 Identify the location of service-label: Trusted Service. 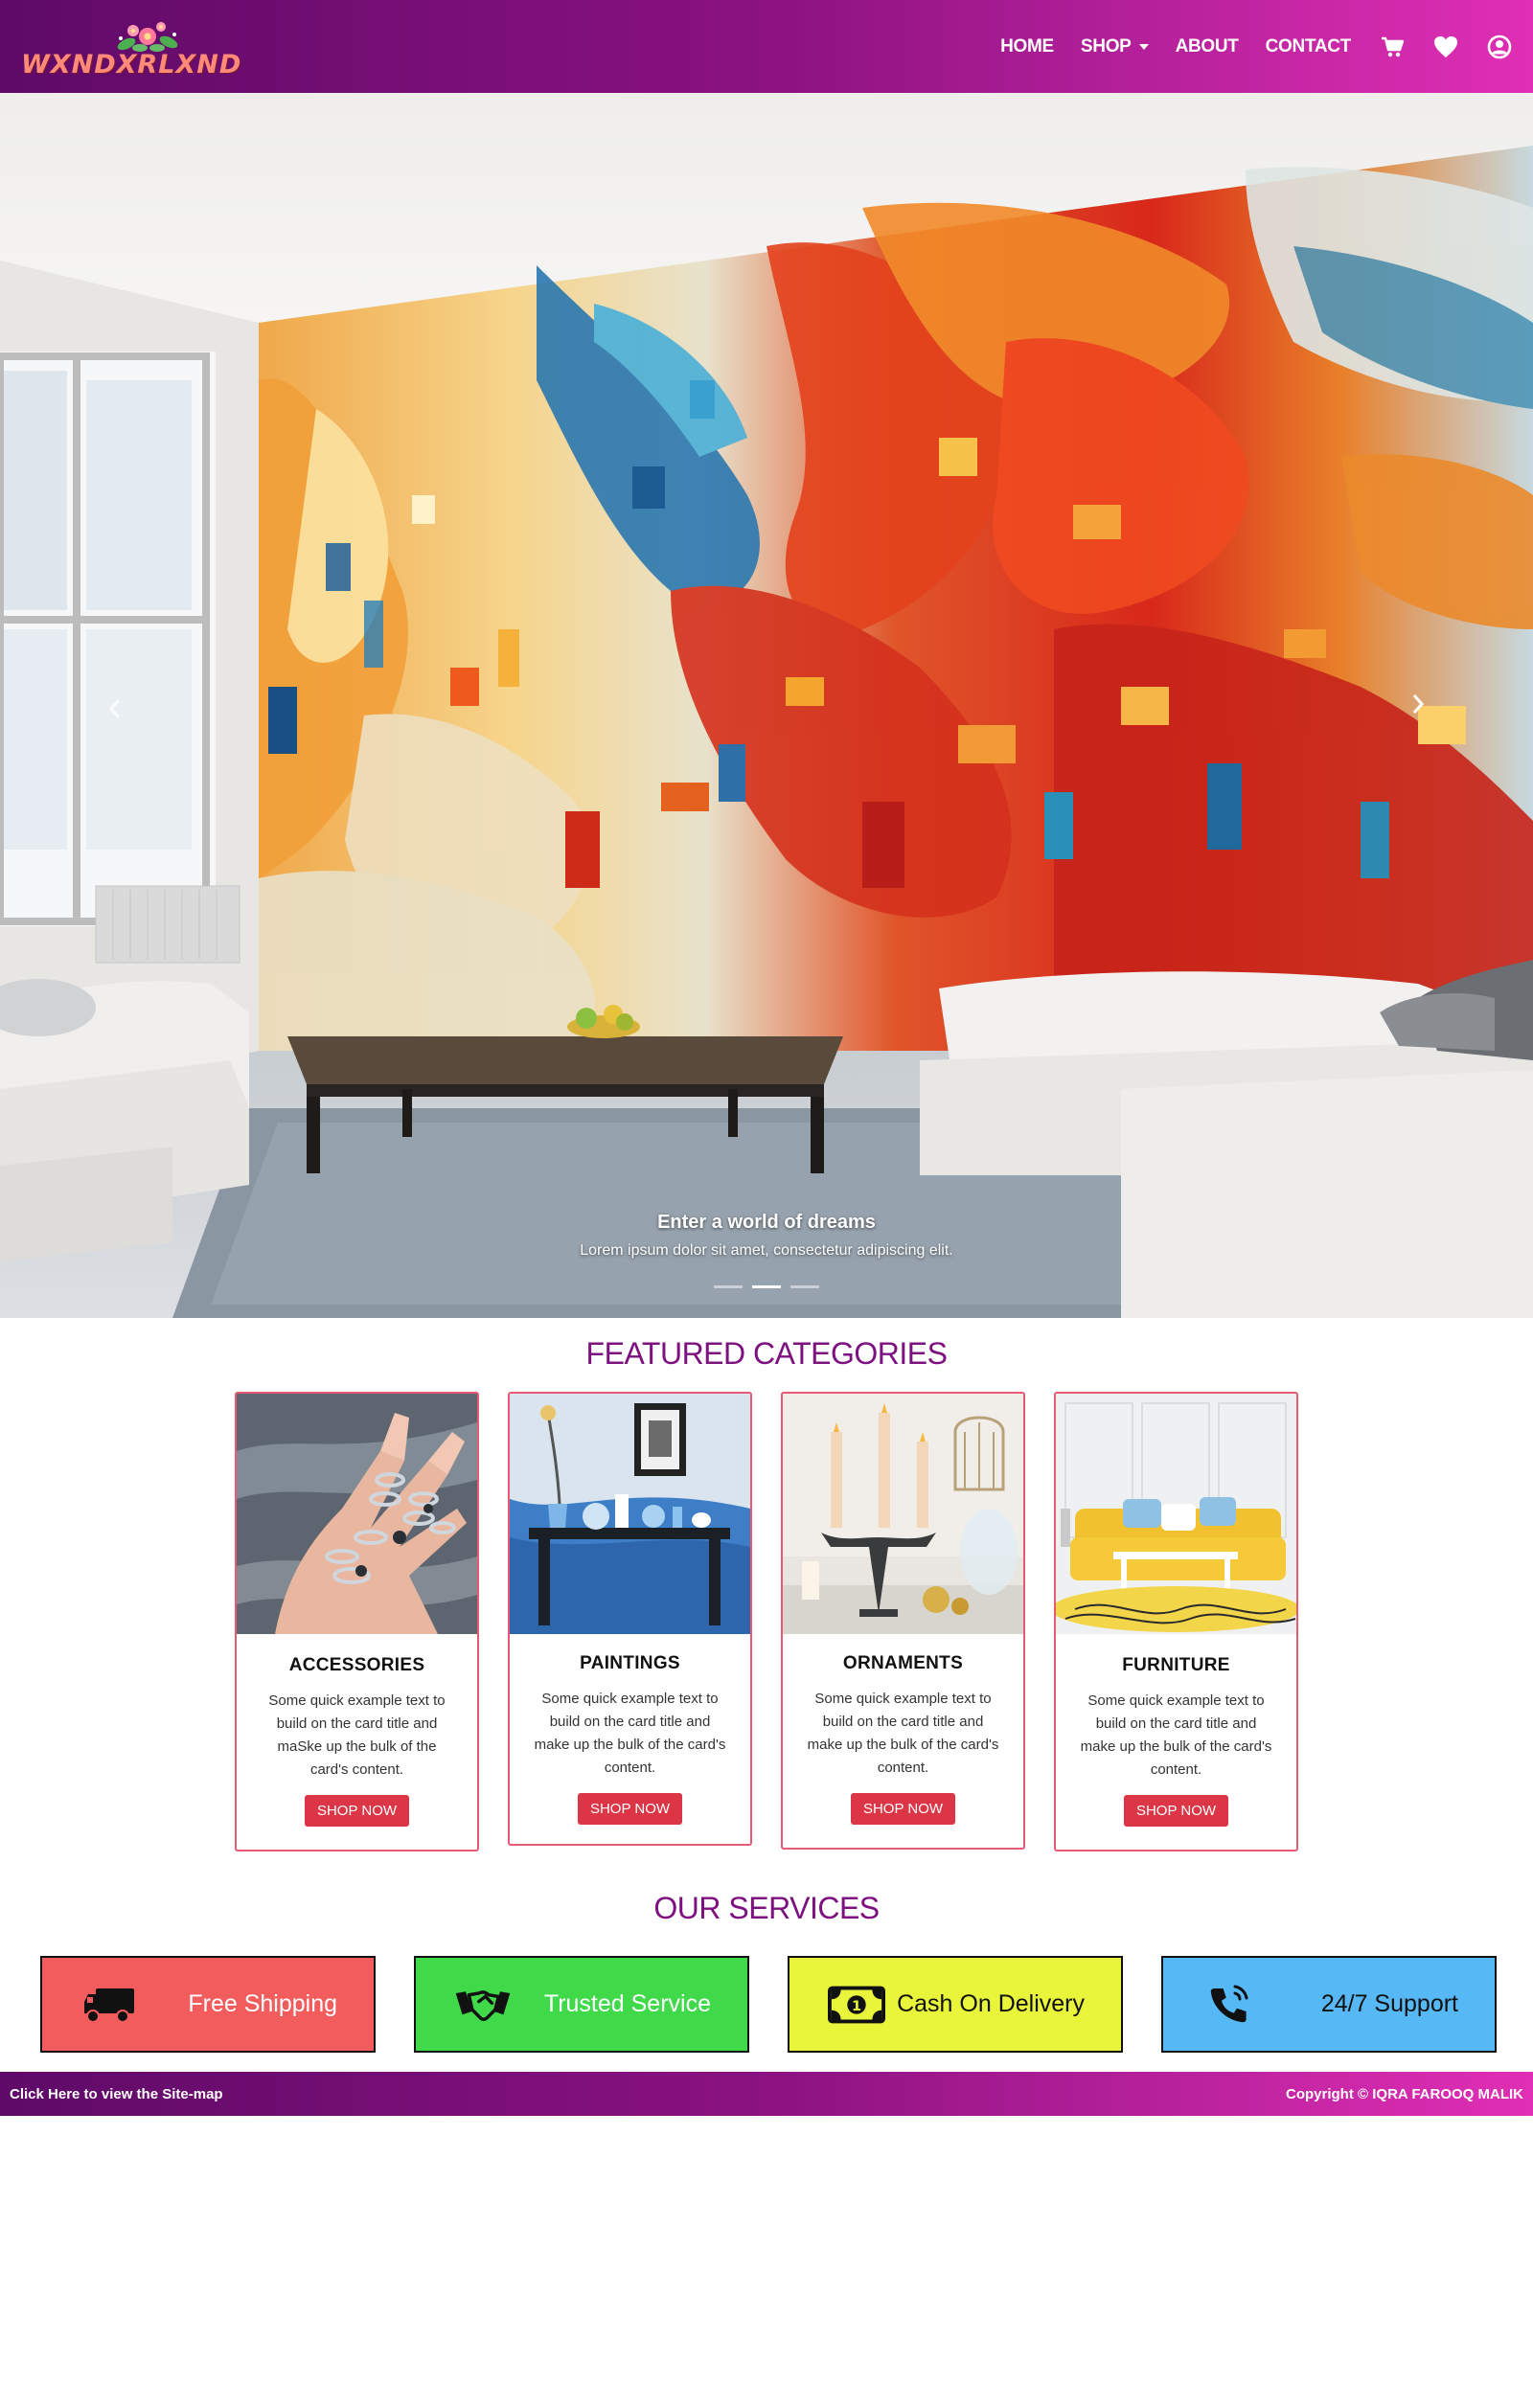
(627, 2003).